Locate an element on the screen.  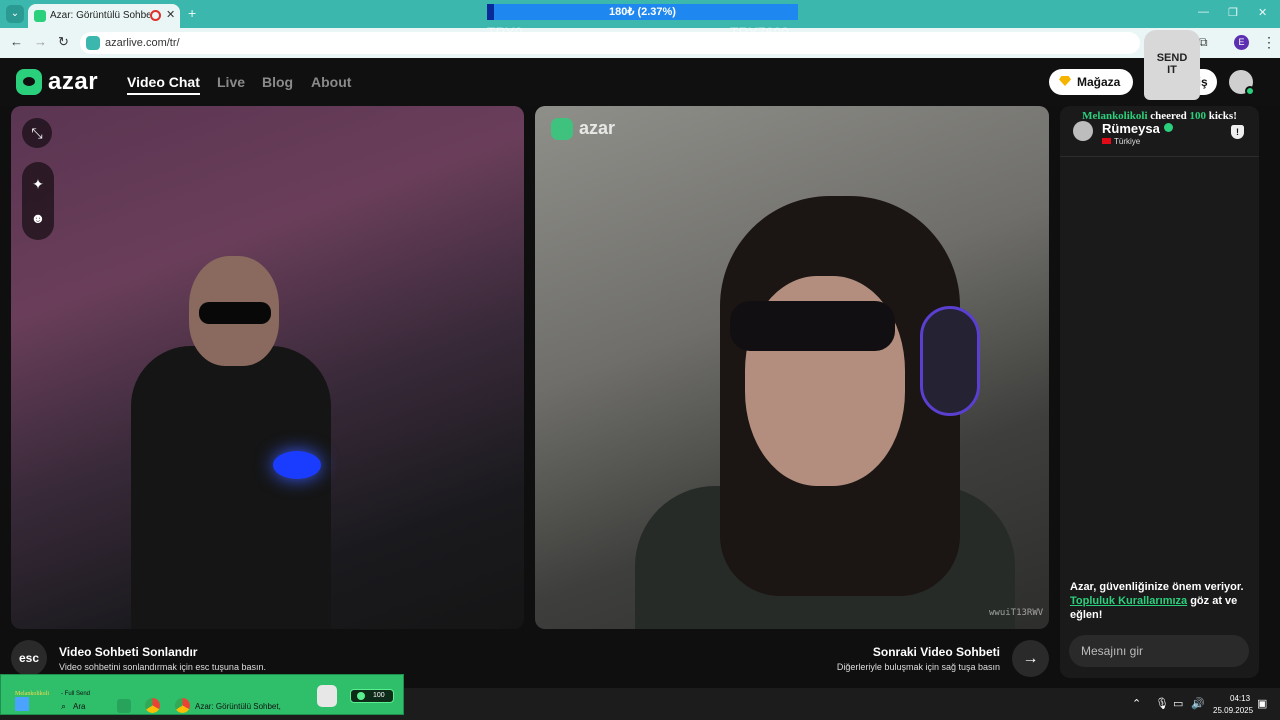
shop-button: Mağaza is located at coordinates (1091, 82).